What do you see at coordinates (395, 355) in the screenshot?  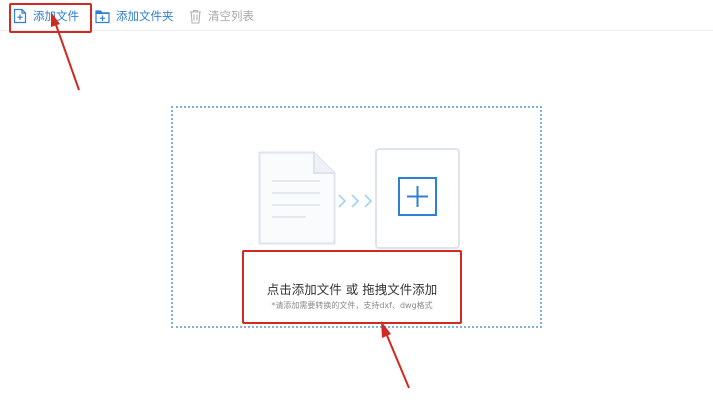 I see `annotation-arrow-bottom` at bounding box center [395, 355].